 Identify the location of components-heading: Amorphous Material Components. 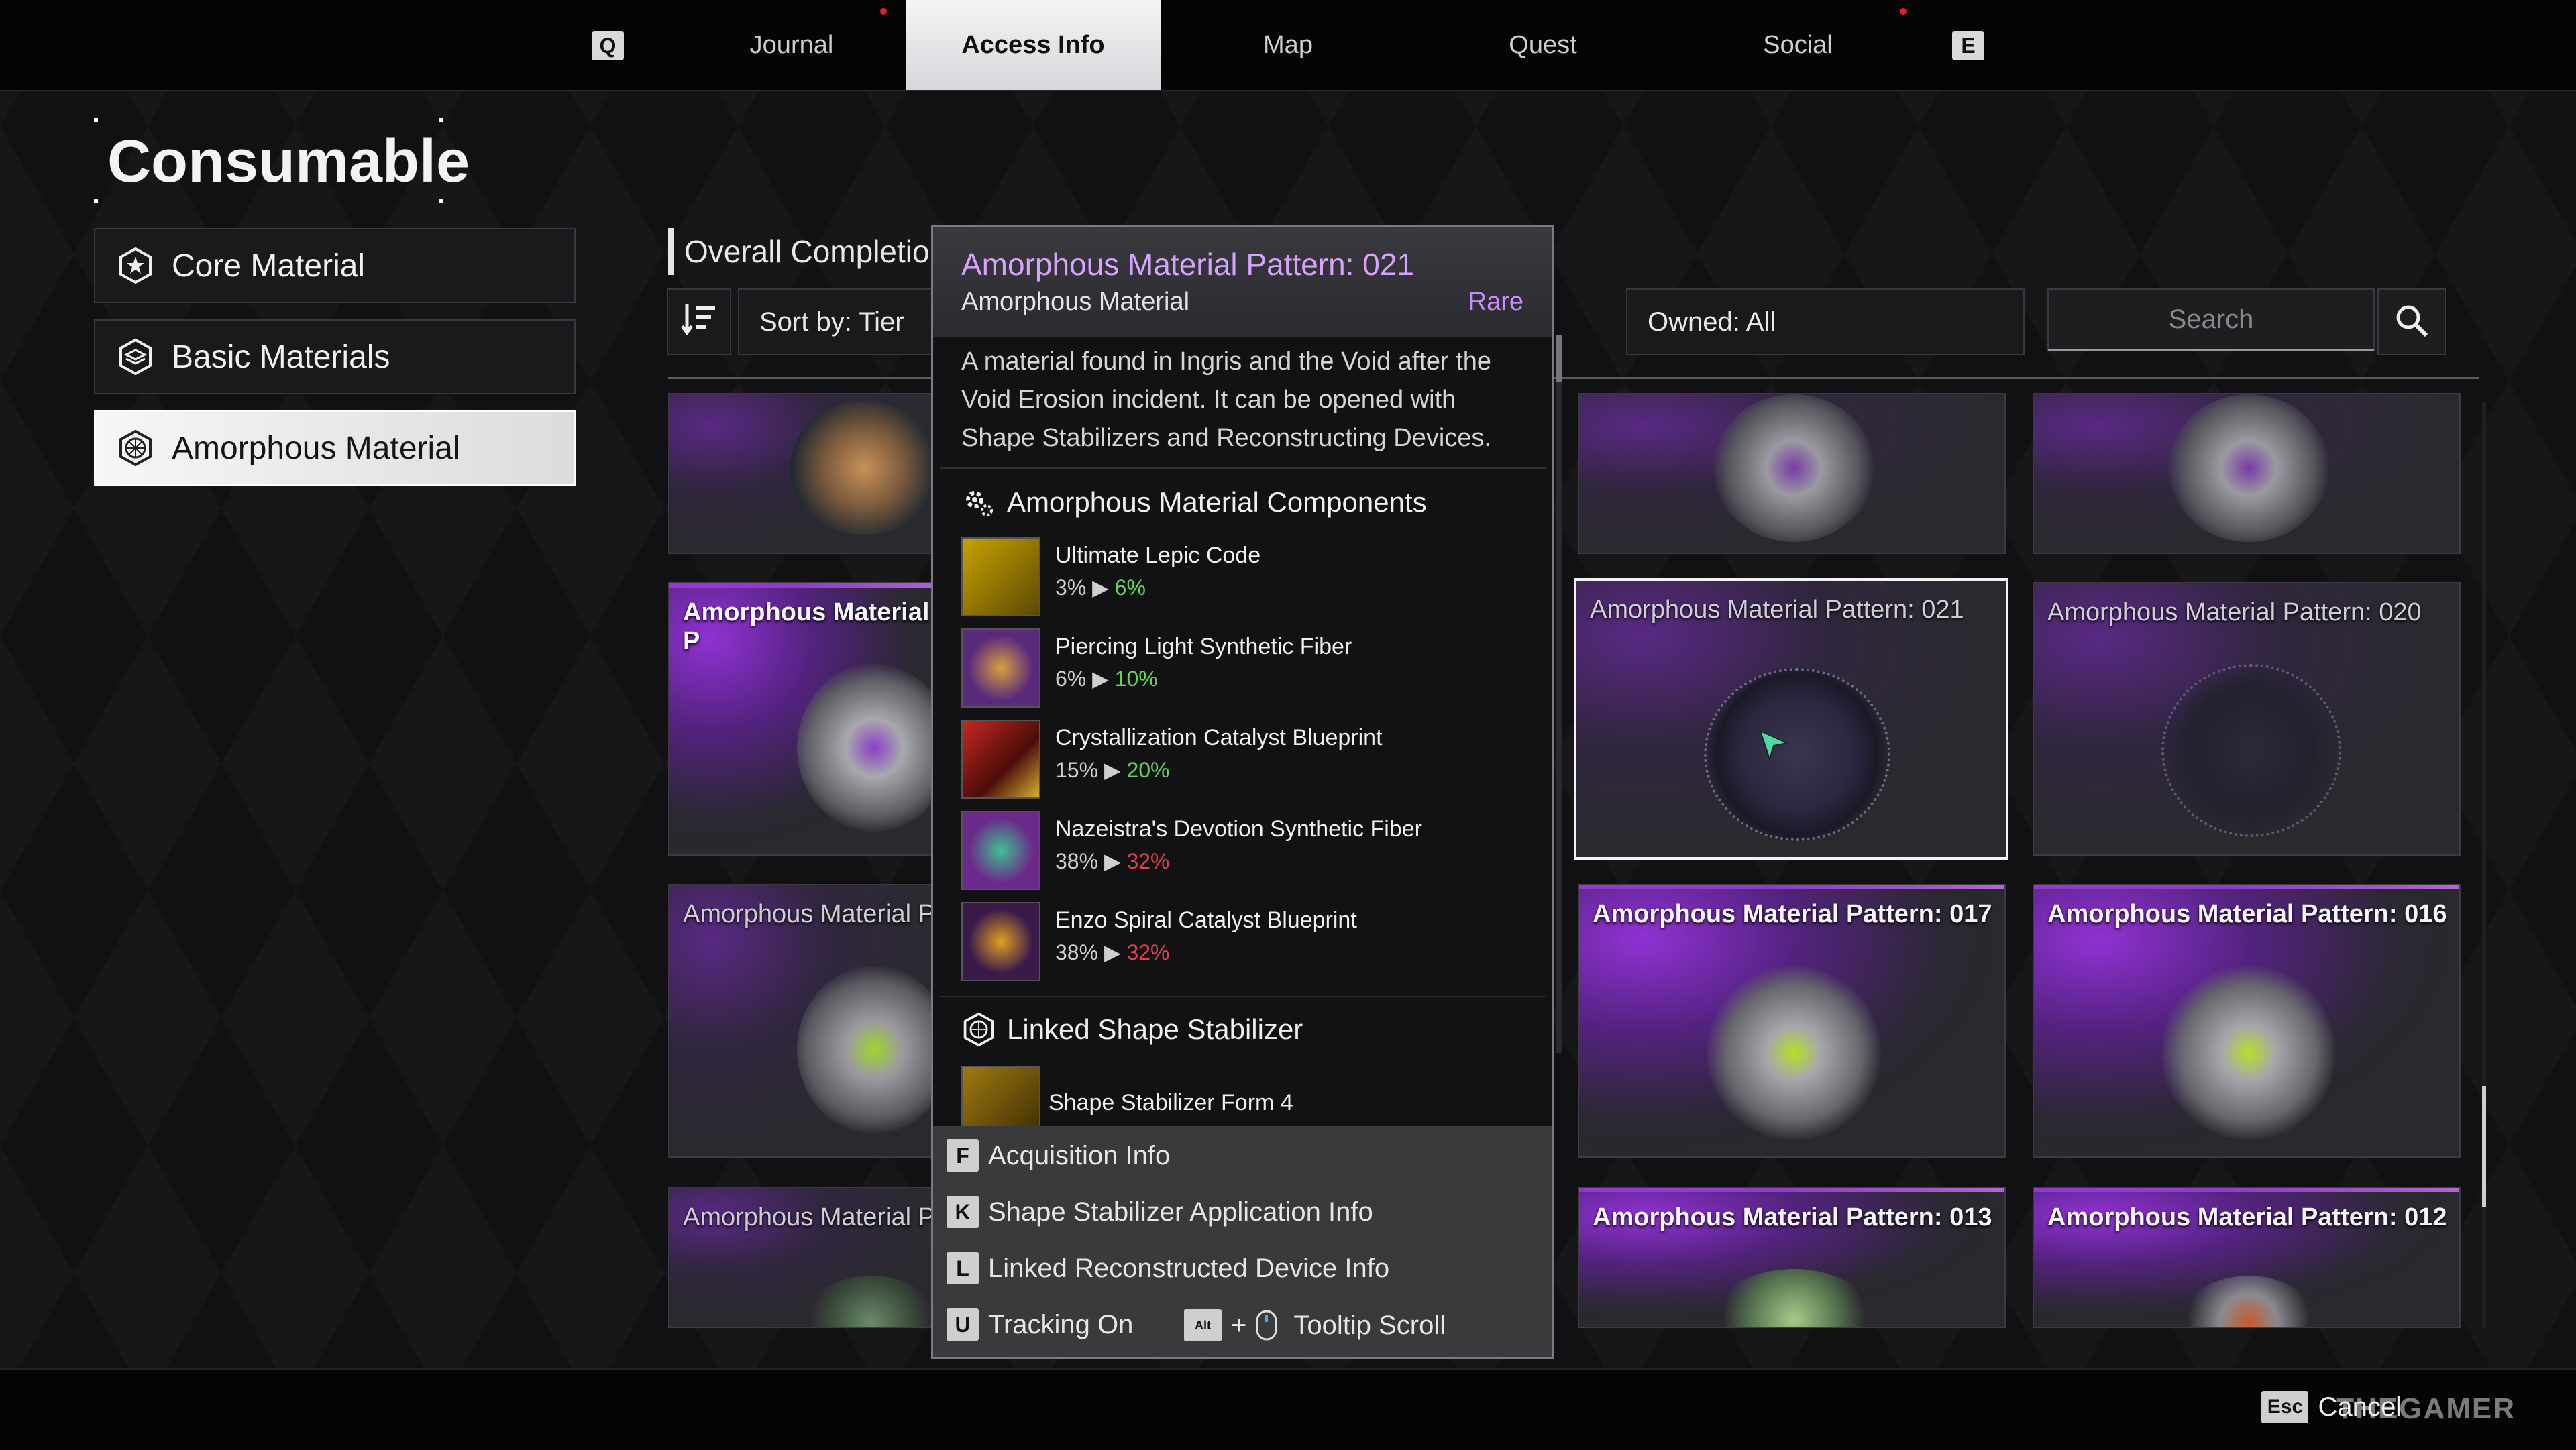
(1194, 502).